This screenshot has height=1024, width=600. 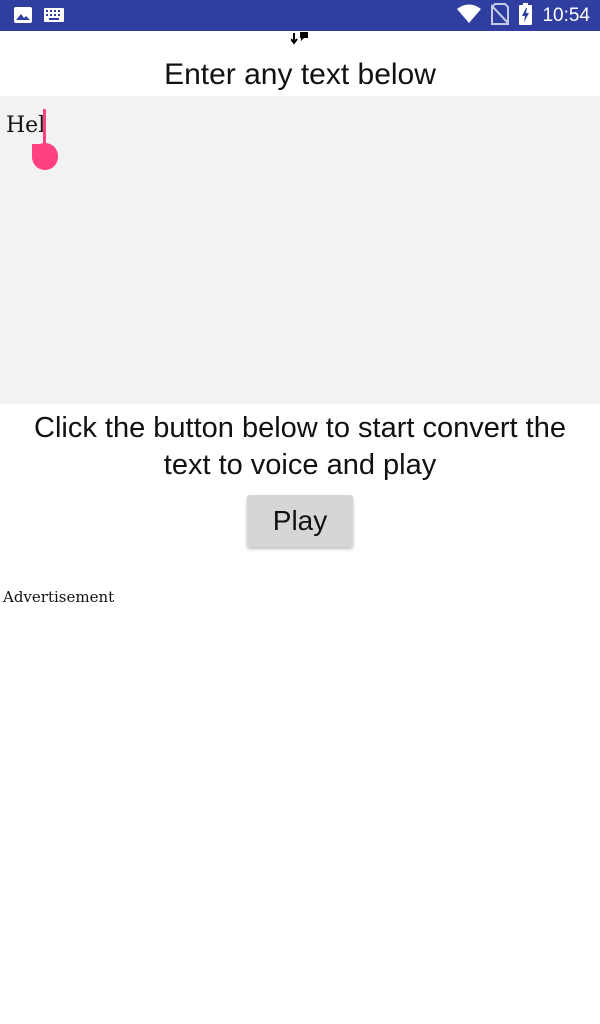 I want to click on battery-charging-icon, so click(x=526, y=16).